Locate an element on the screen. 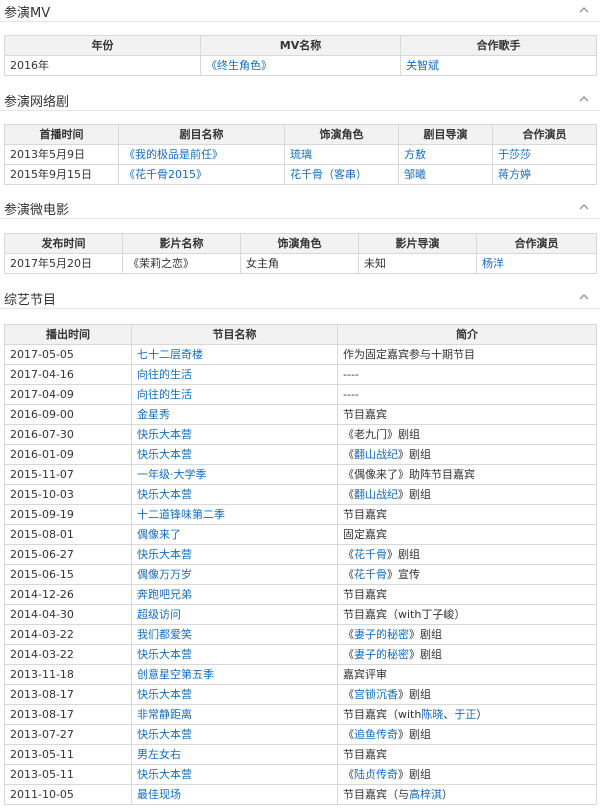 The height and width of the screenshot is (811, 600). column-header: MV名称 is located at coordinates (300, 45).